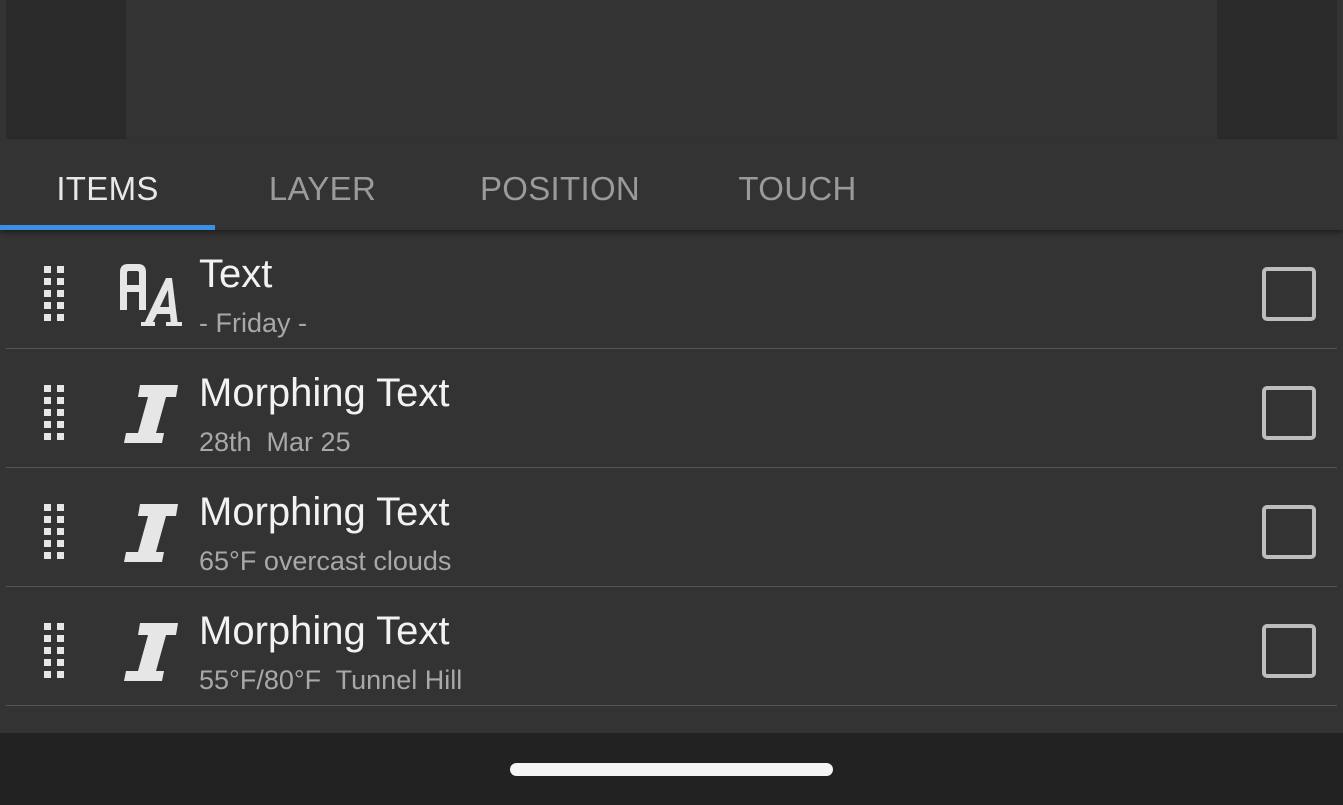 Image resolution: width=1343 pixels, height=805 pixels. I want to click on text-aa-icon, so click(151, 295).